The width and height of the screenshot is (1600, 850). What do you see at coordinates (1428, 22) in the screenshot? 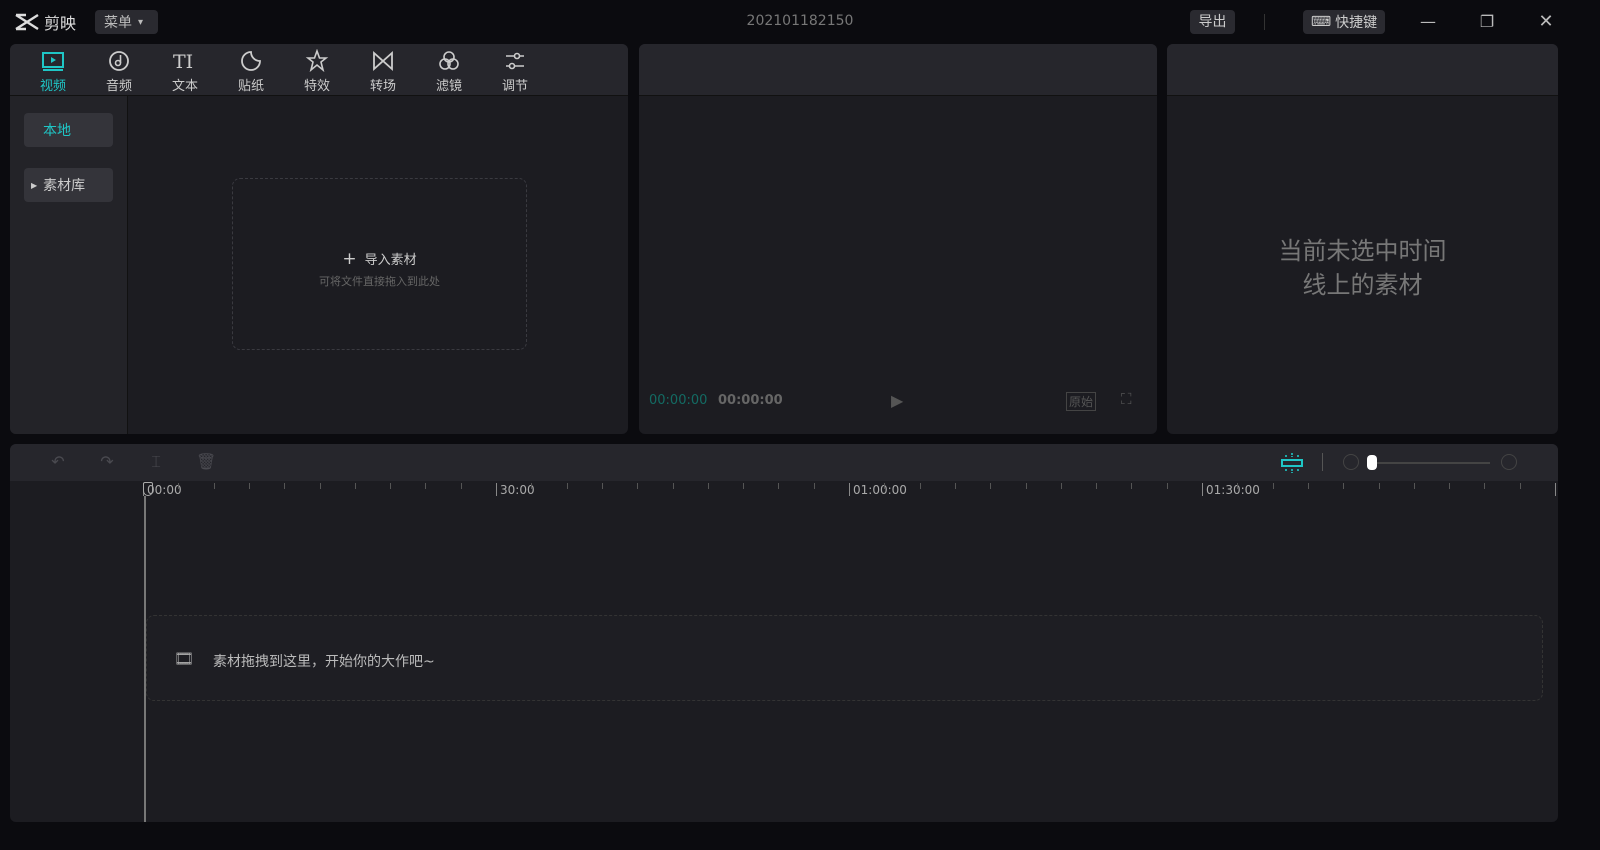
I see `minimize-icon: —` at bounding box center [1428, 22].